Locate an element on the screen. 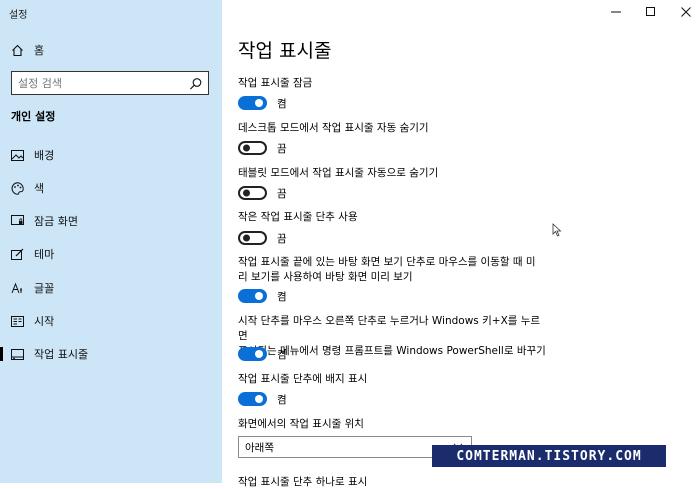  sidebar-item-home: 홈 is located at coordinates (111, 50).